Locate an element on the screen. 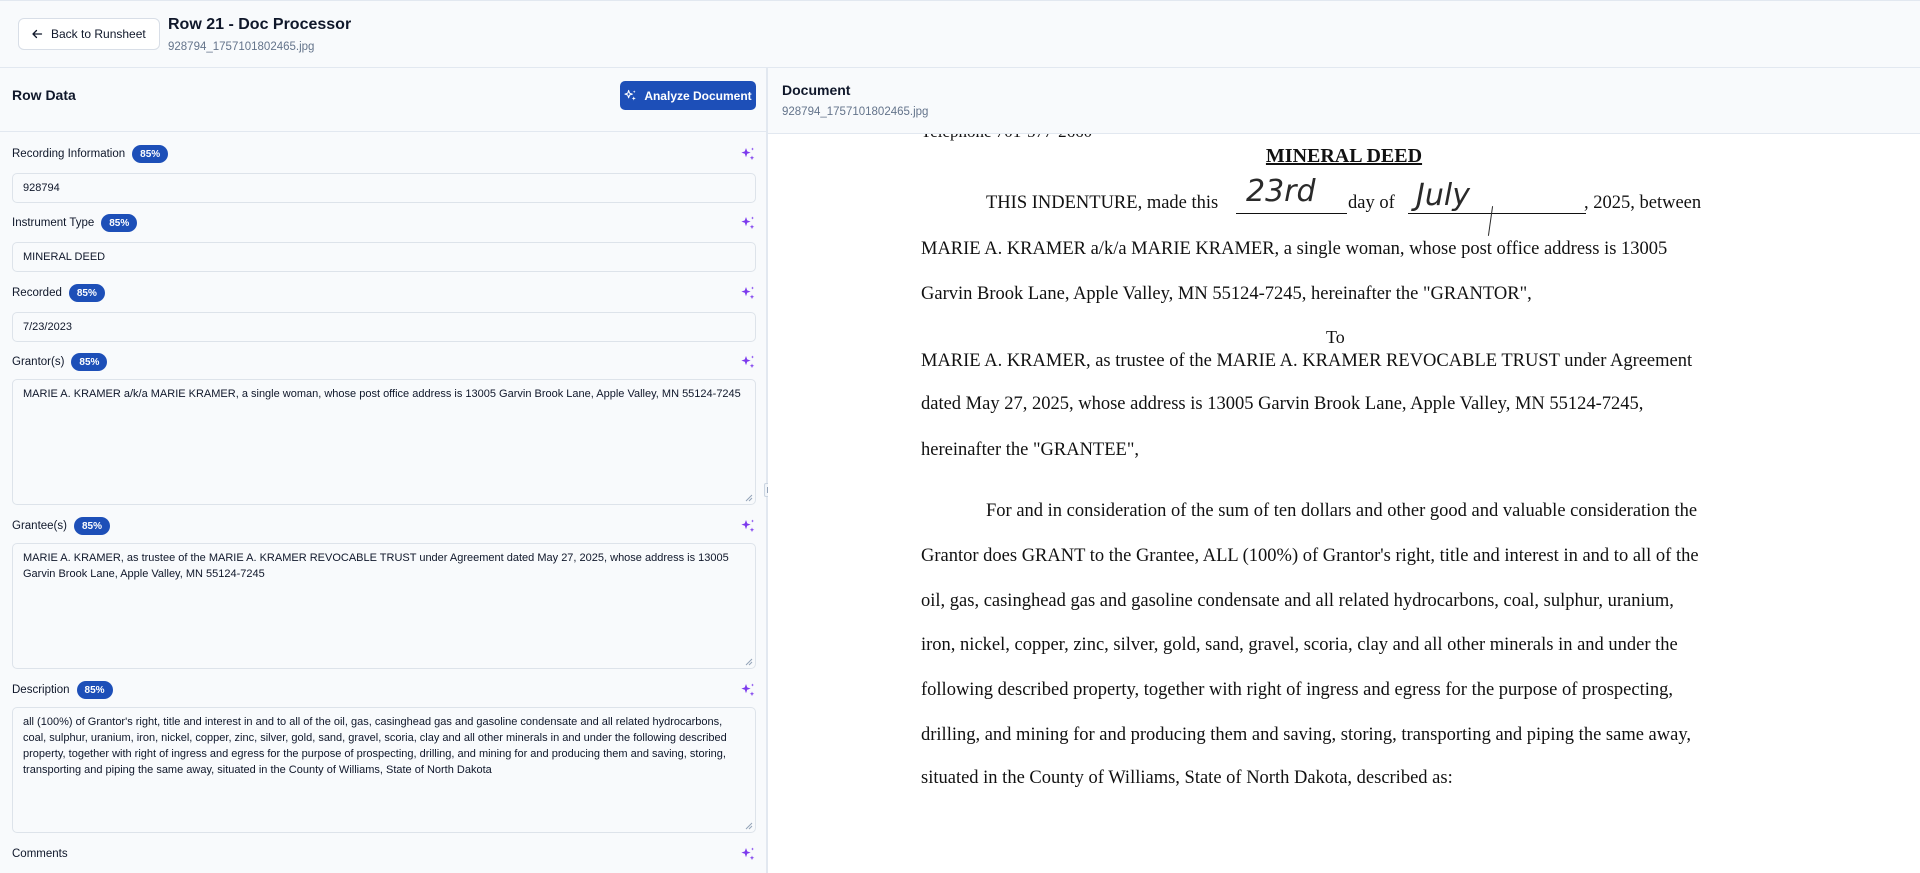  recorded-date-input: 7/23/2023 is located at coordinates (384, 327).